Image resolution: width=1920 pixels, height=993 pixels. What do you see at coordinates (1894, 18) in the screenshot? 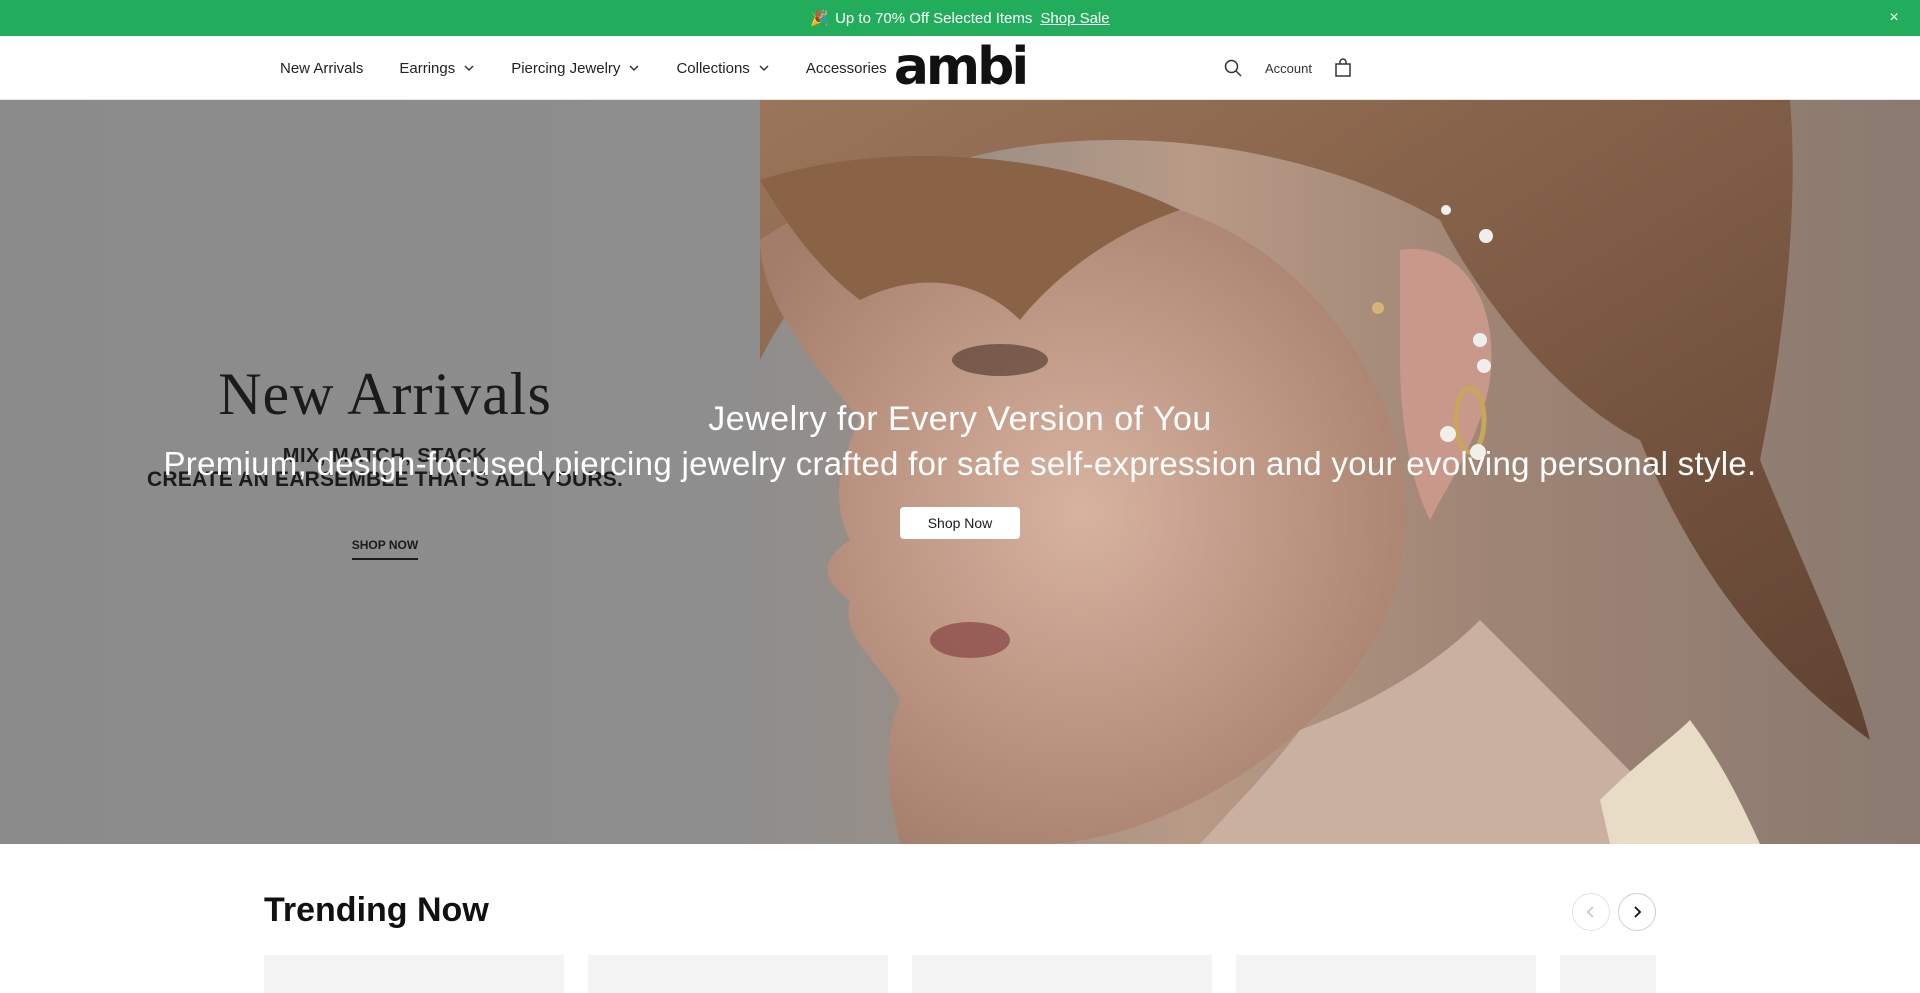
I see `close-icon: ×` at bounding box center [1894, 18].